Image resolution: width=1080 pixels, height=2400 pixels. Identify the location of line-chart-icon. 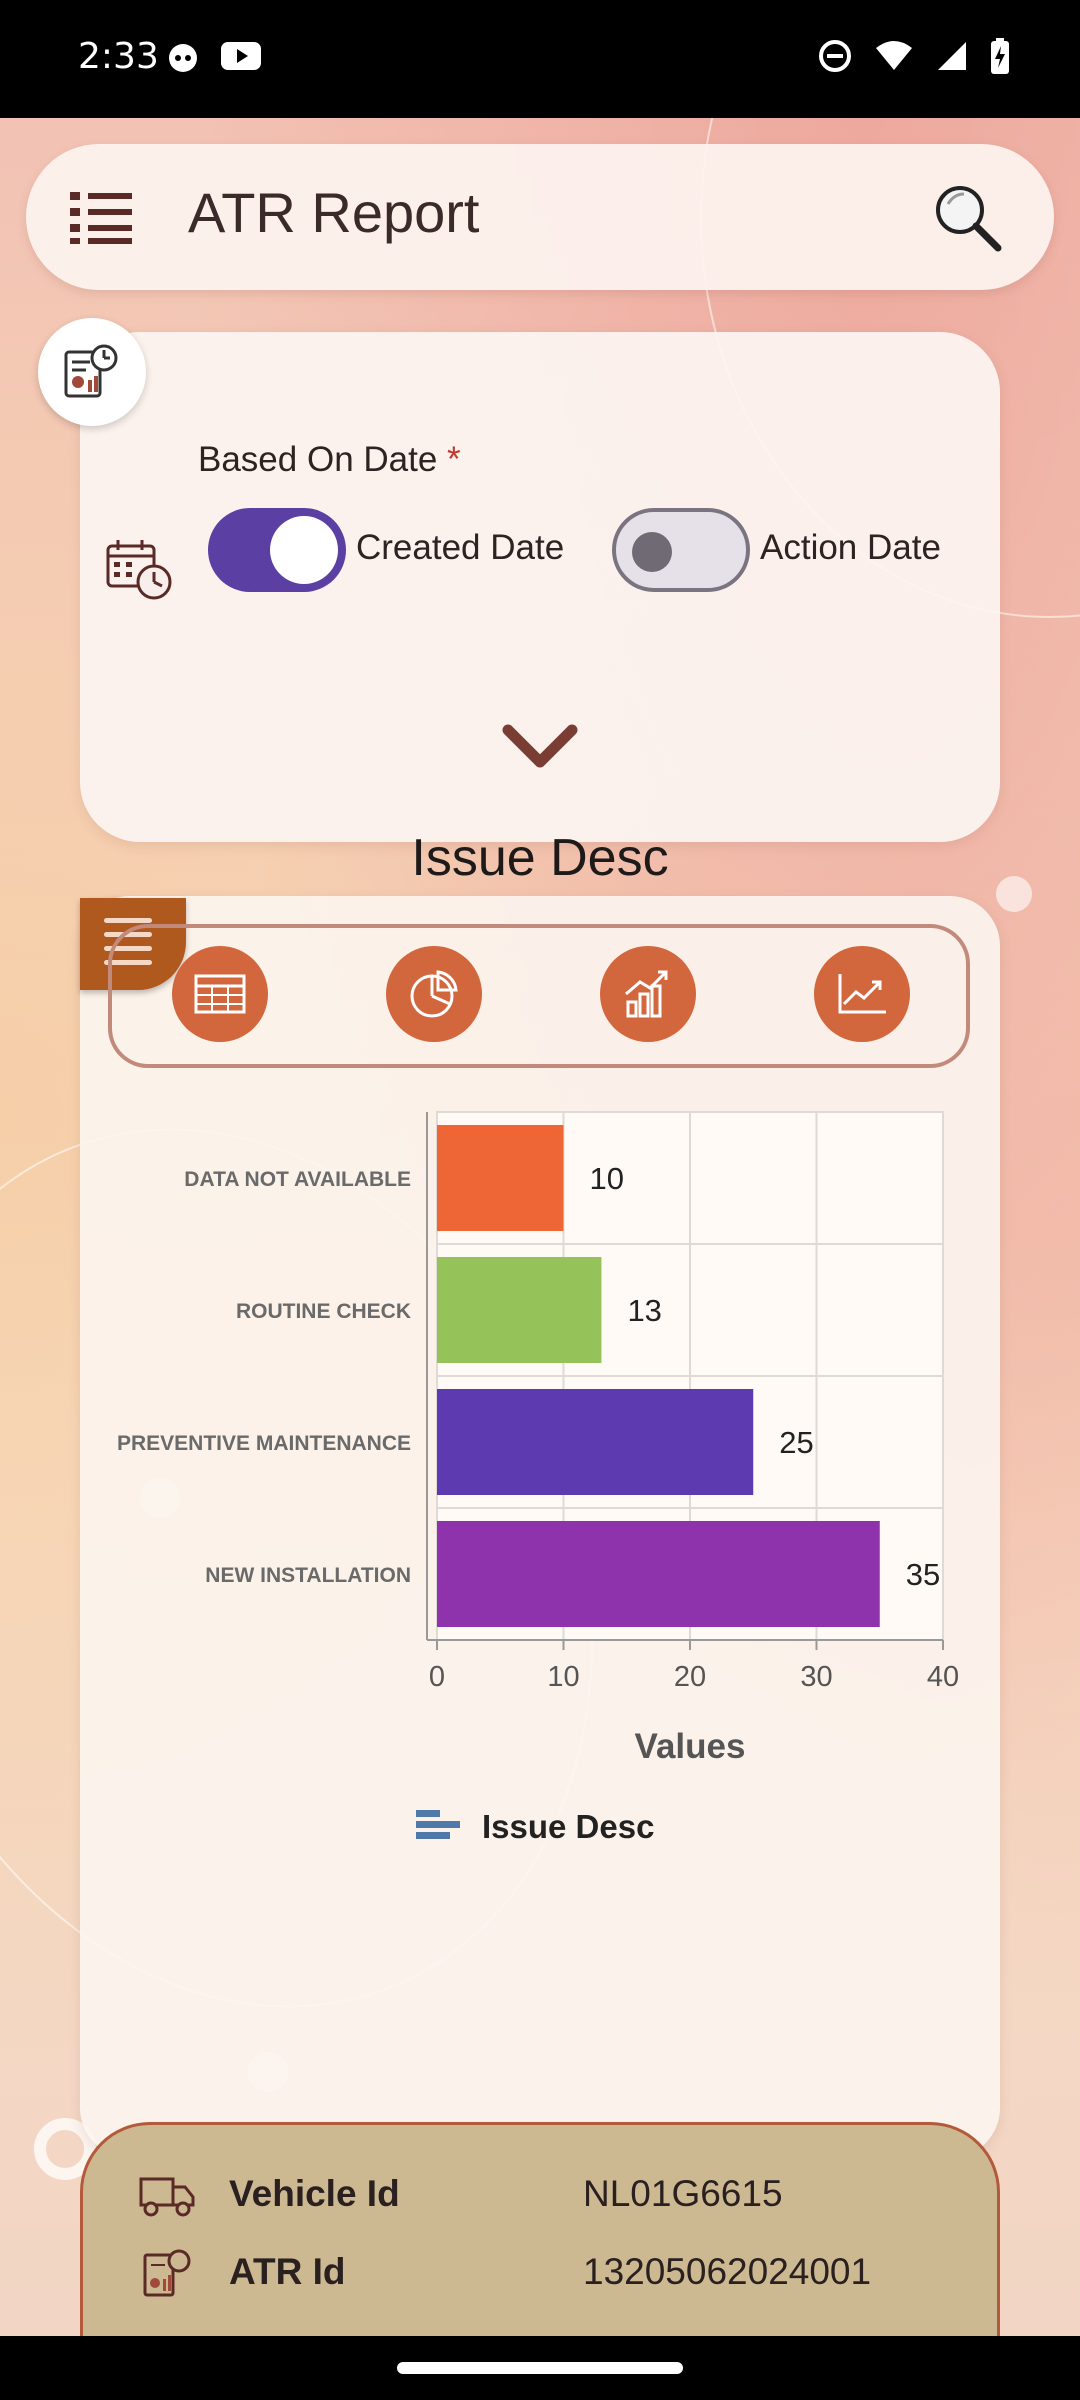
(862, 994).